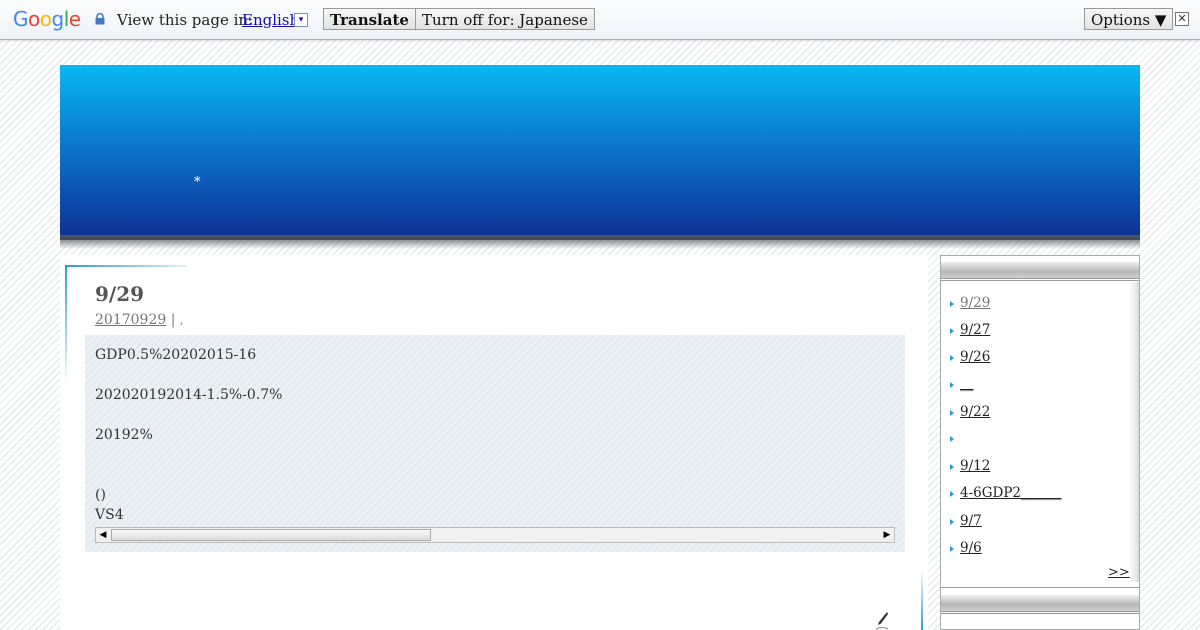 This screenshot has height=630, width=1200. Describe the element at coordinates (505, 19) in the screenshot. I see `turn-off-button: Turn off for: Japanese` at that location.